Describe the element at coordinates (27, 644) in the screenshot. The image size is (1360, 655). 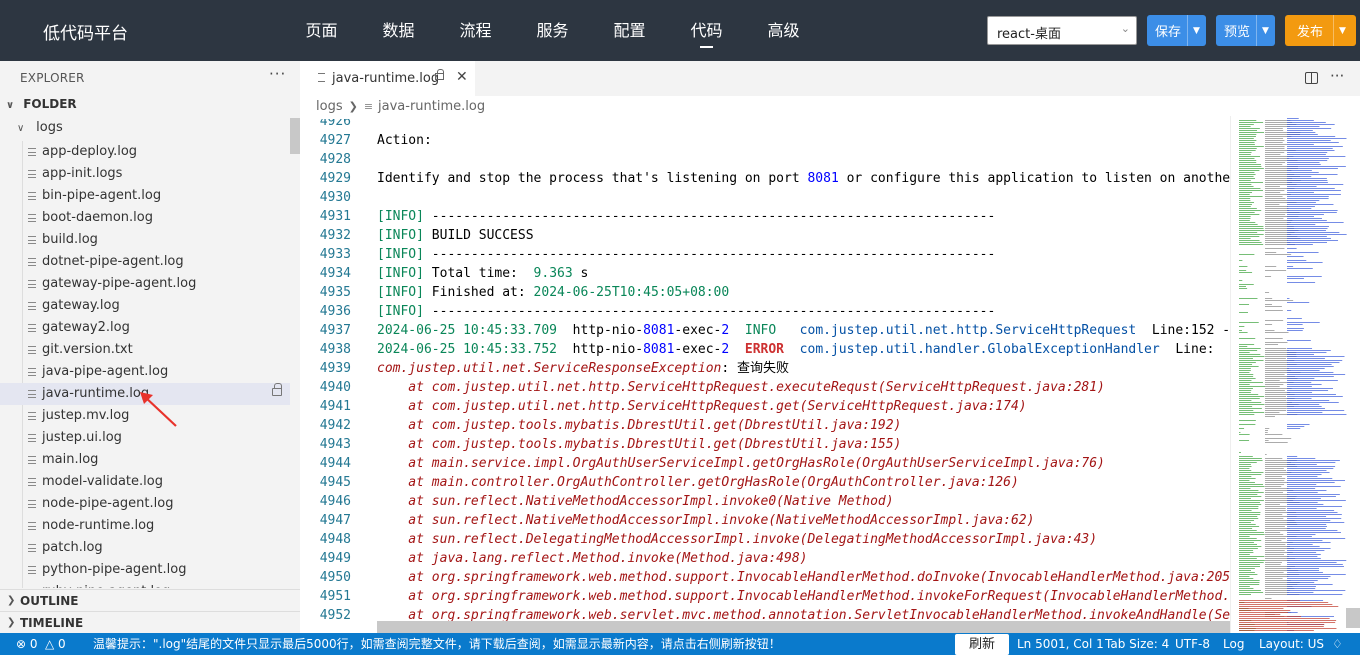
I see `error-count: ⊗ 0` at that location.